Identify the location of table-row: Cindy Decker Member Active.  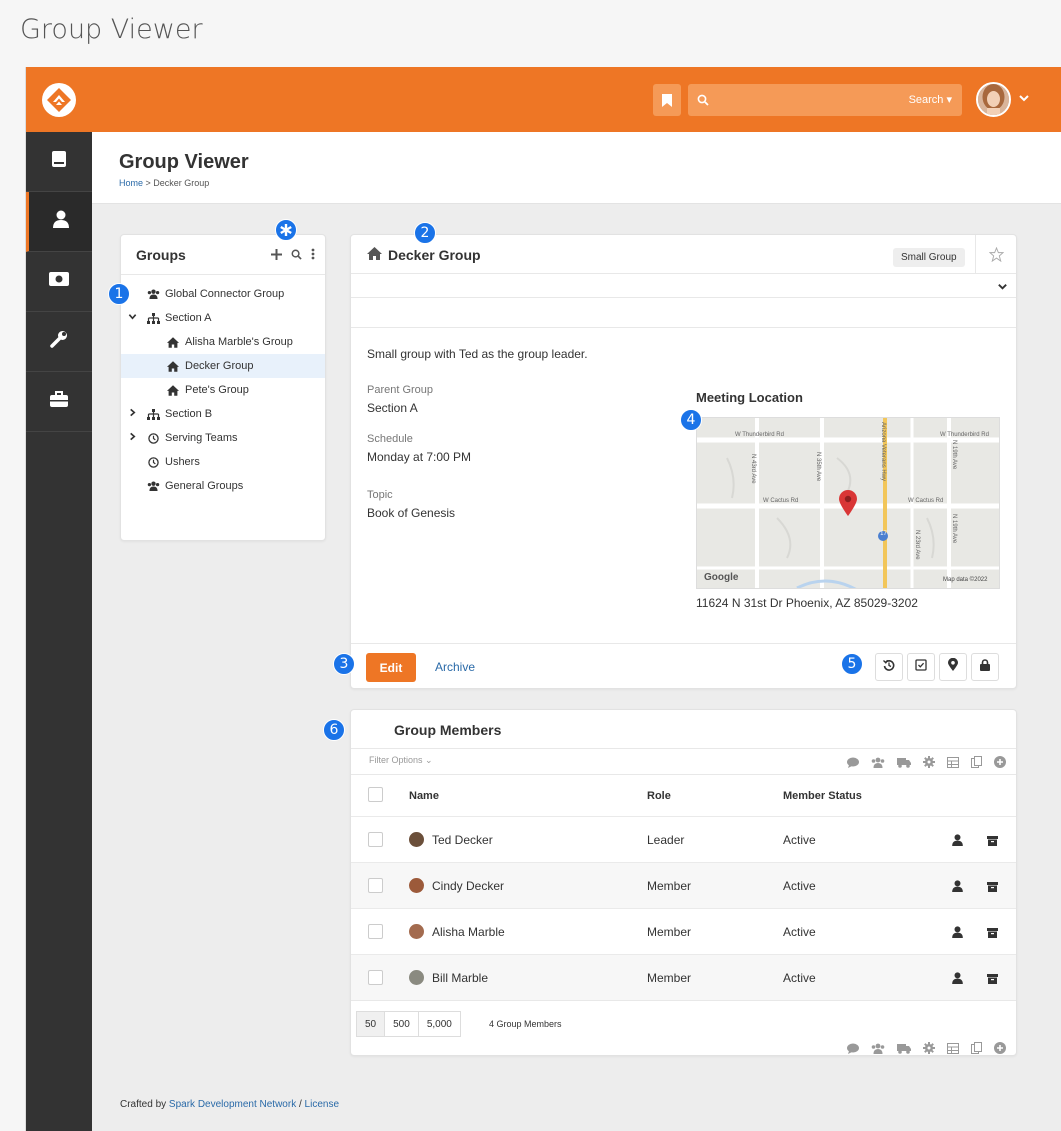
(683, 885).